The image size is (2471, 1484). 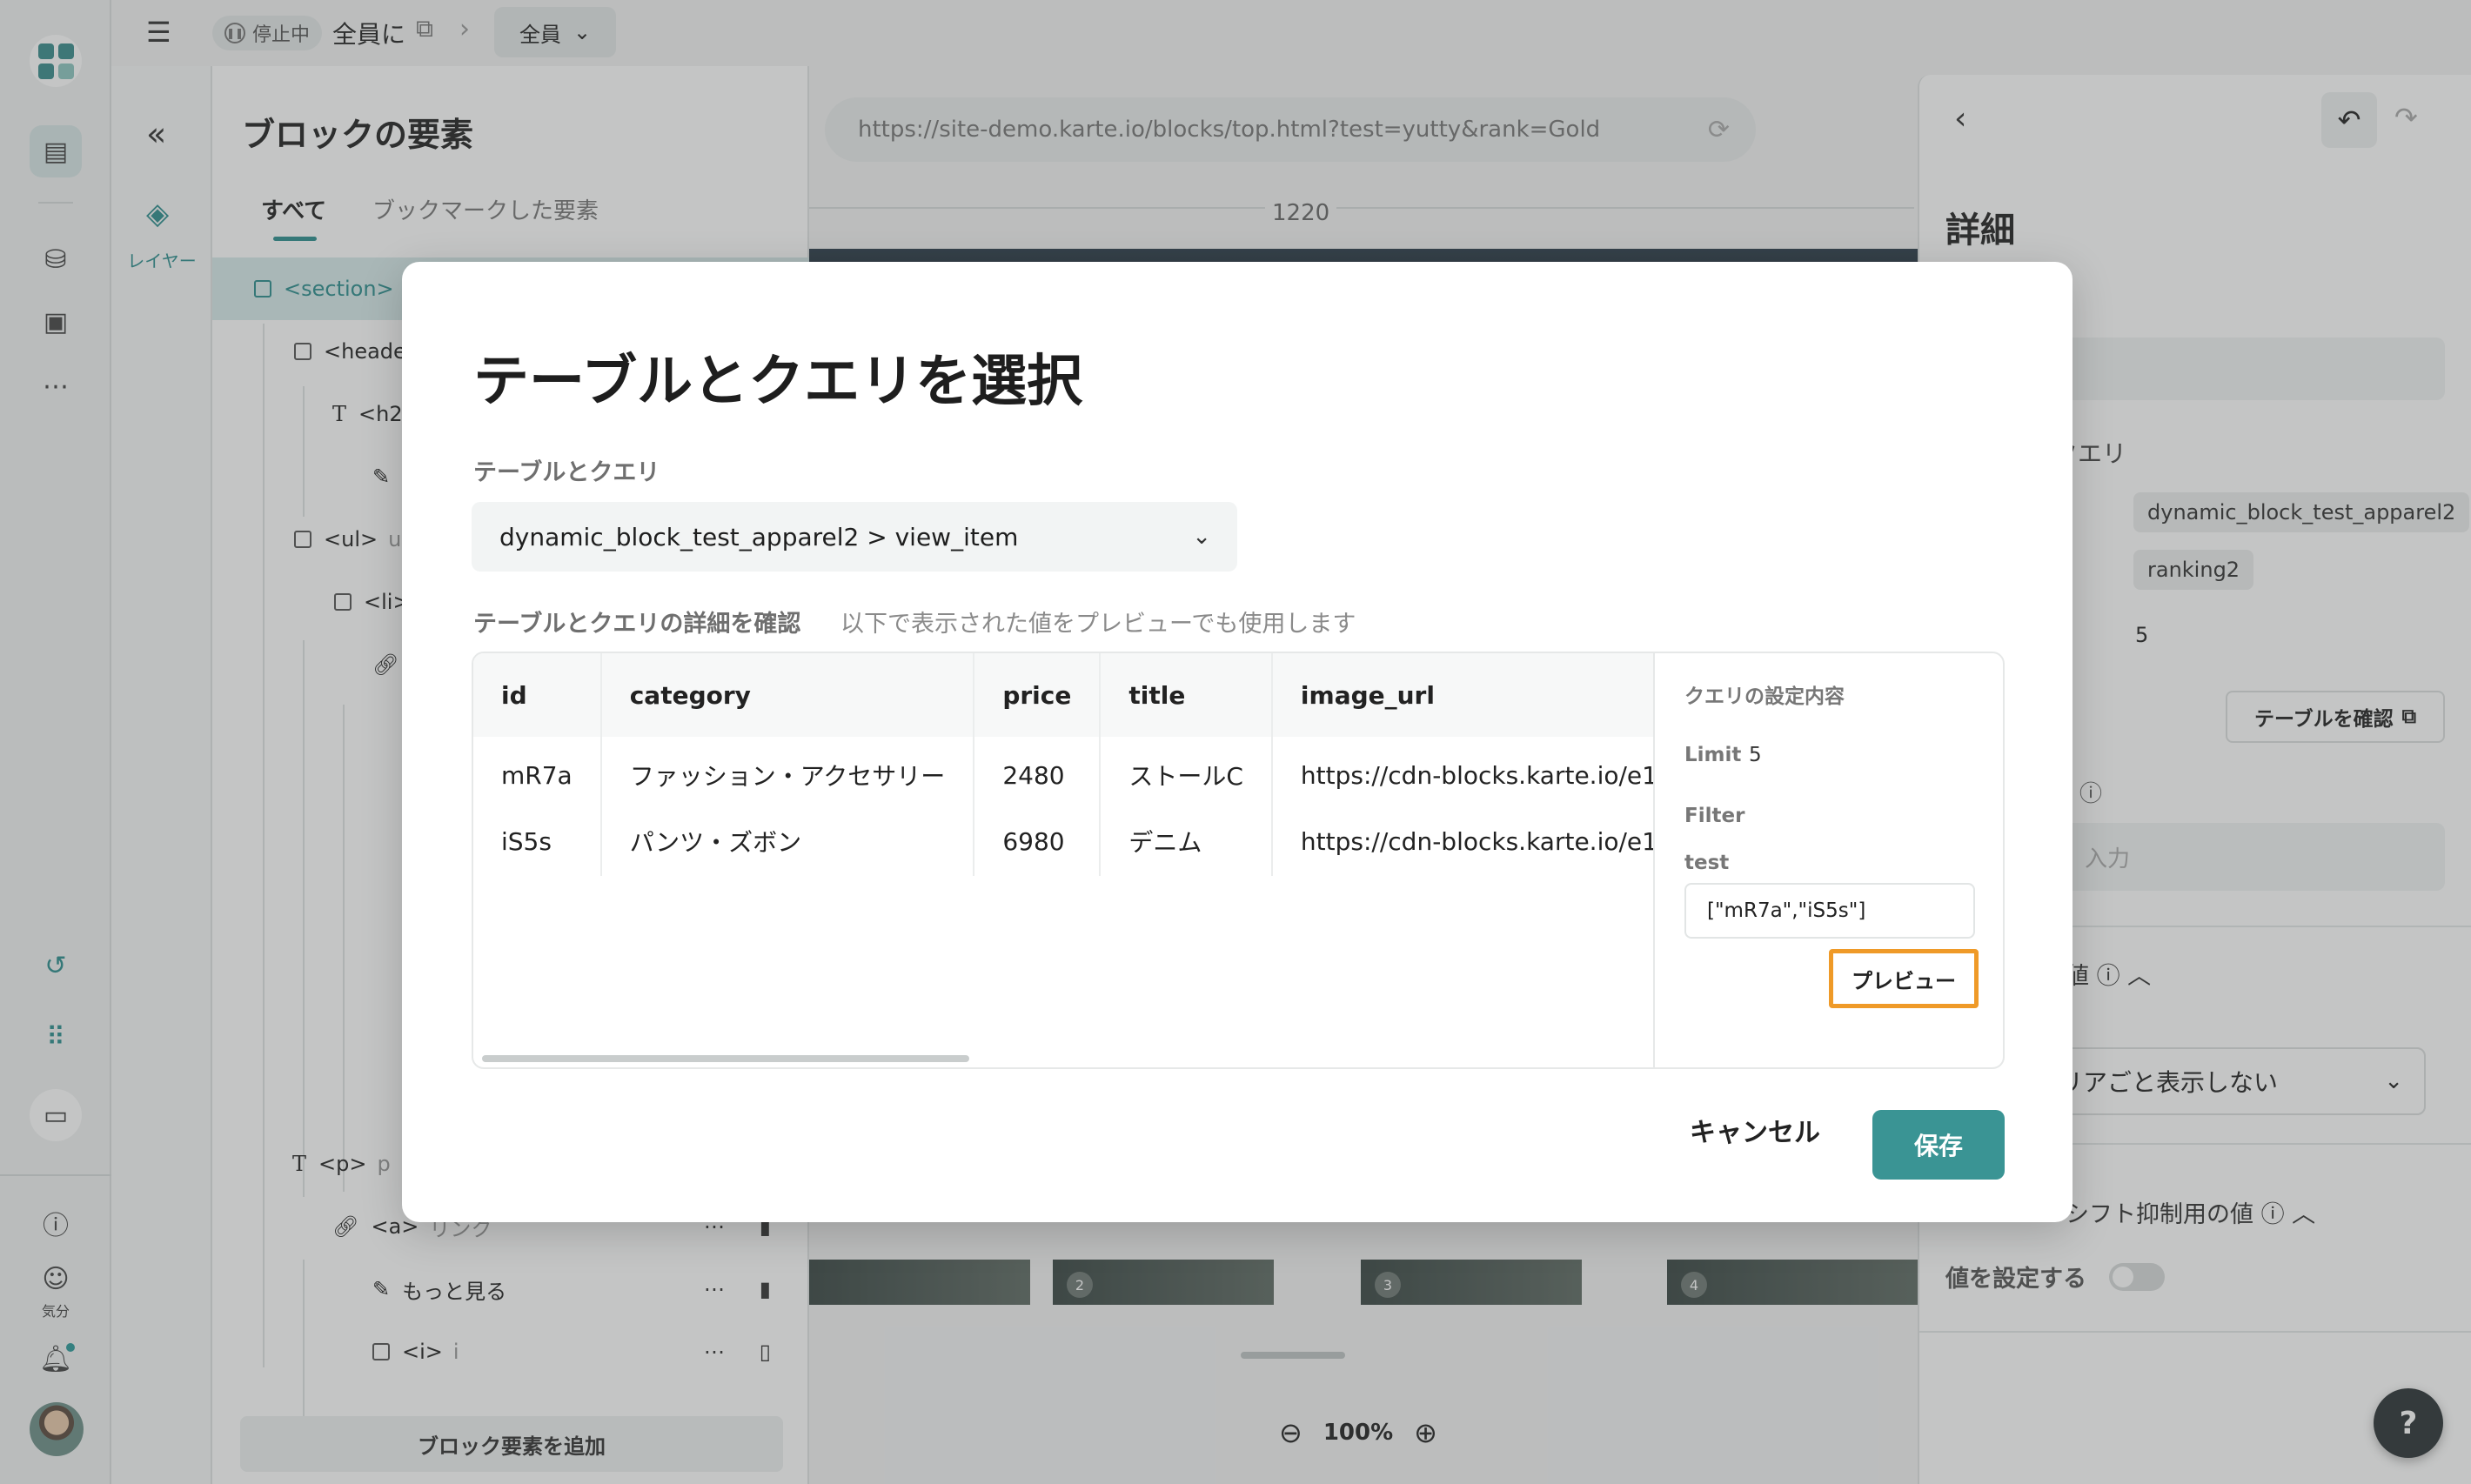 I want to click on table-header-row: id category price title image_url, so click(x=1063, y=695).